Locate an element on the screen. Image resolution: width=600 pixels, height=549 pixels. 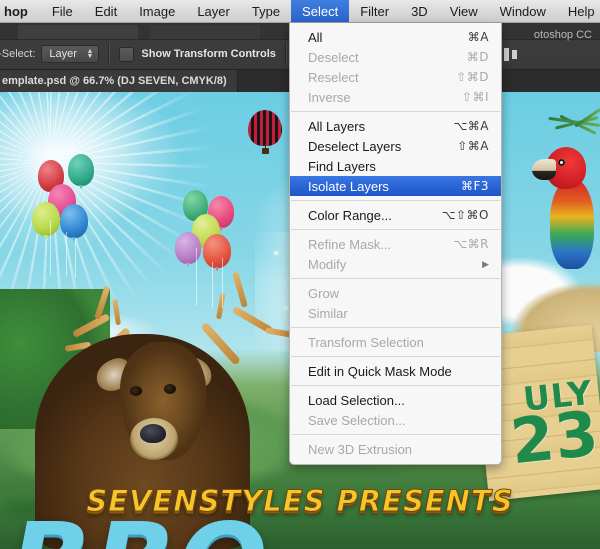
auto-select-value: Layer is located at coordinates (63, 54).